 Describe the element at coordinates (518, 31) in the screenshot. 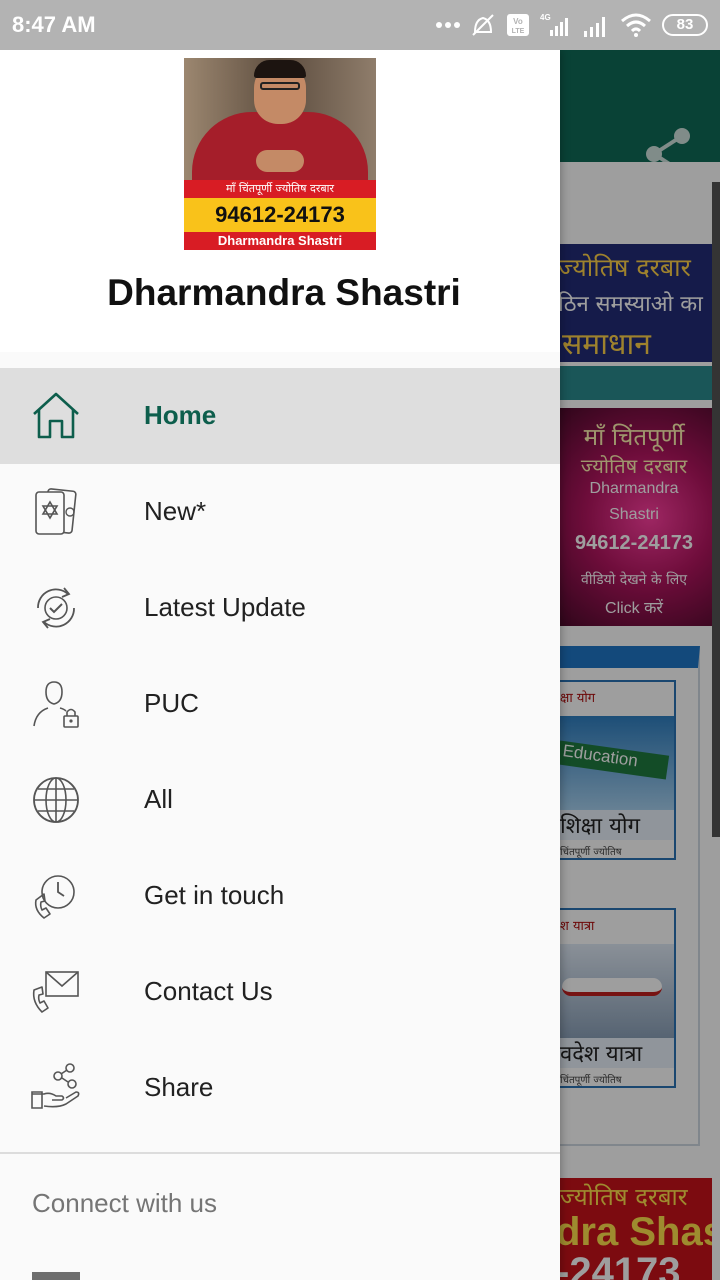

I see `svg-text: LTE` at that location.